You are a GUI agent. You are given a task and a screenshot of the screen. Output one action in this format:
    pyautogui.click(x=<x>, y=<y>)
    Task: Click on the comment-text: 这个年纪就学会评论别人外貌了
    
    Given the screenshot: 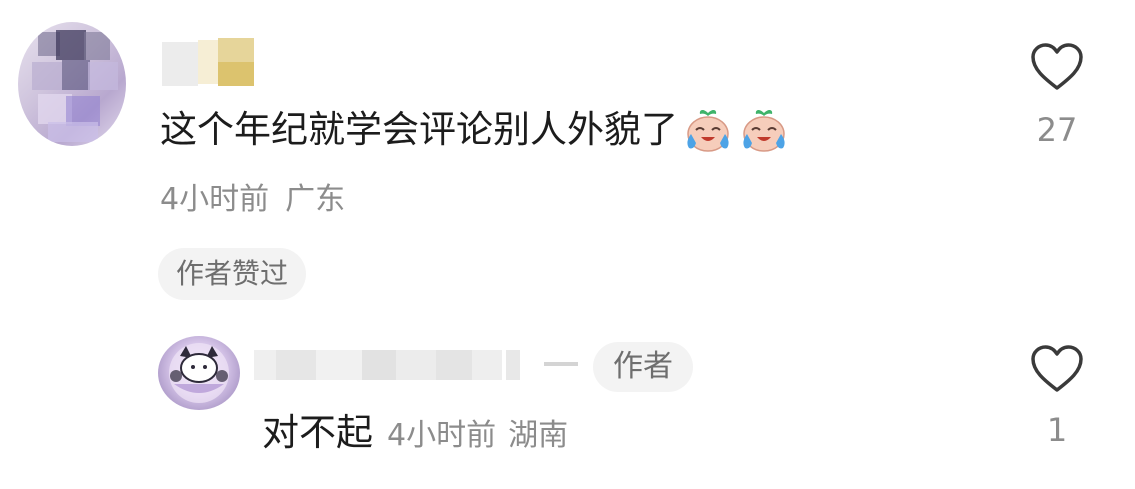 What is the action you would take?
    pyautogui.click(x=419, y=129)
    